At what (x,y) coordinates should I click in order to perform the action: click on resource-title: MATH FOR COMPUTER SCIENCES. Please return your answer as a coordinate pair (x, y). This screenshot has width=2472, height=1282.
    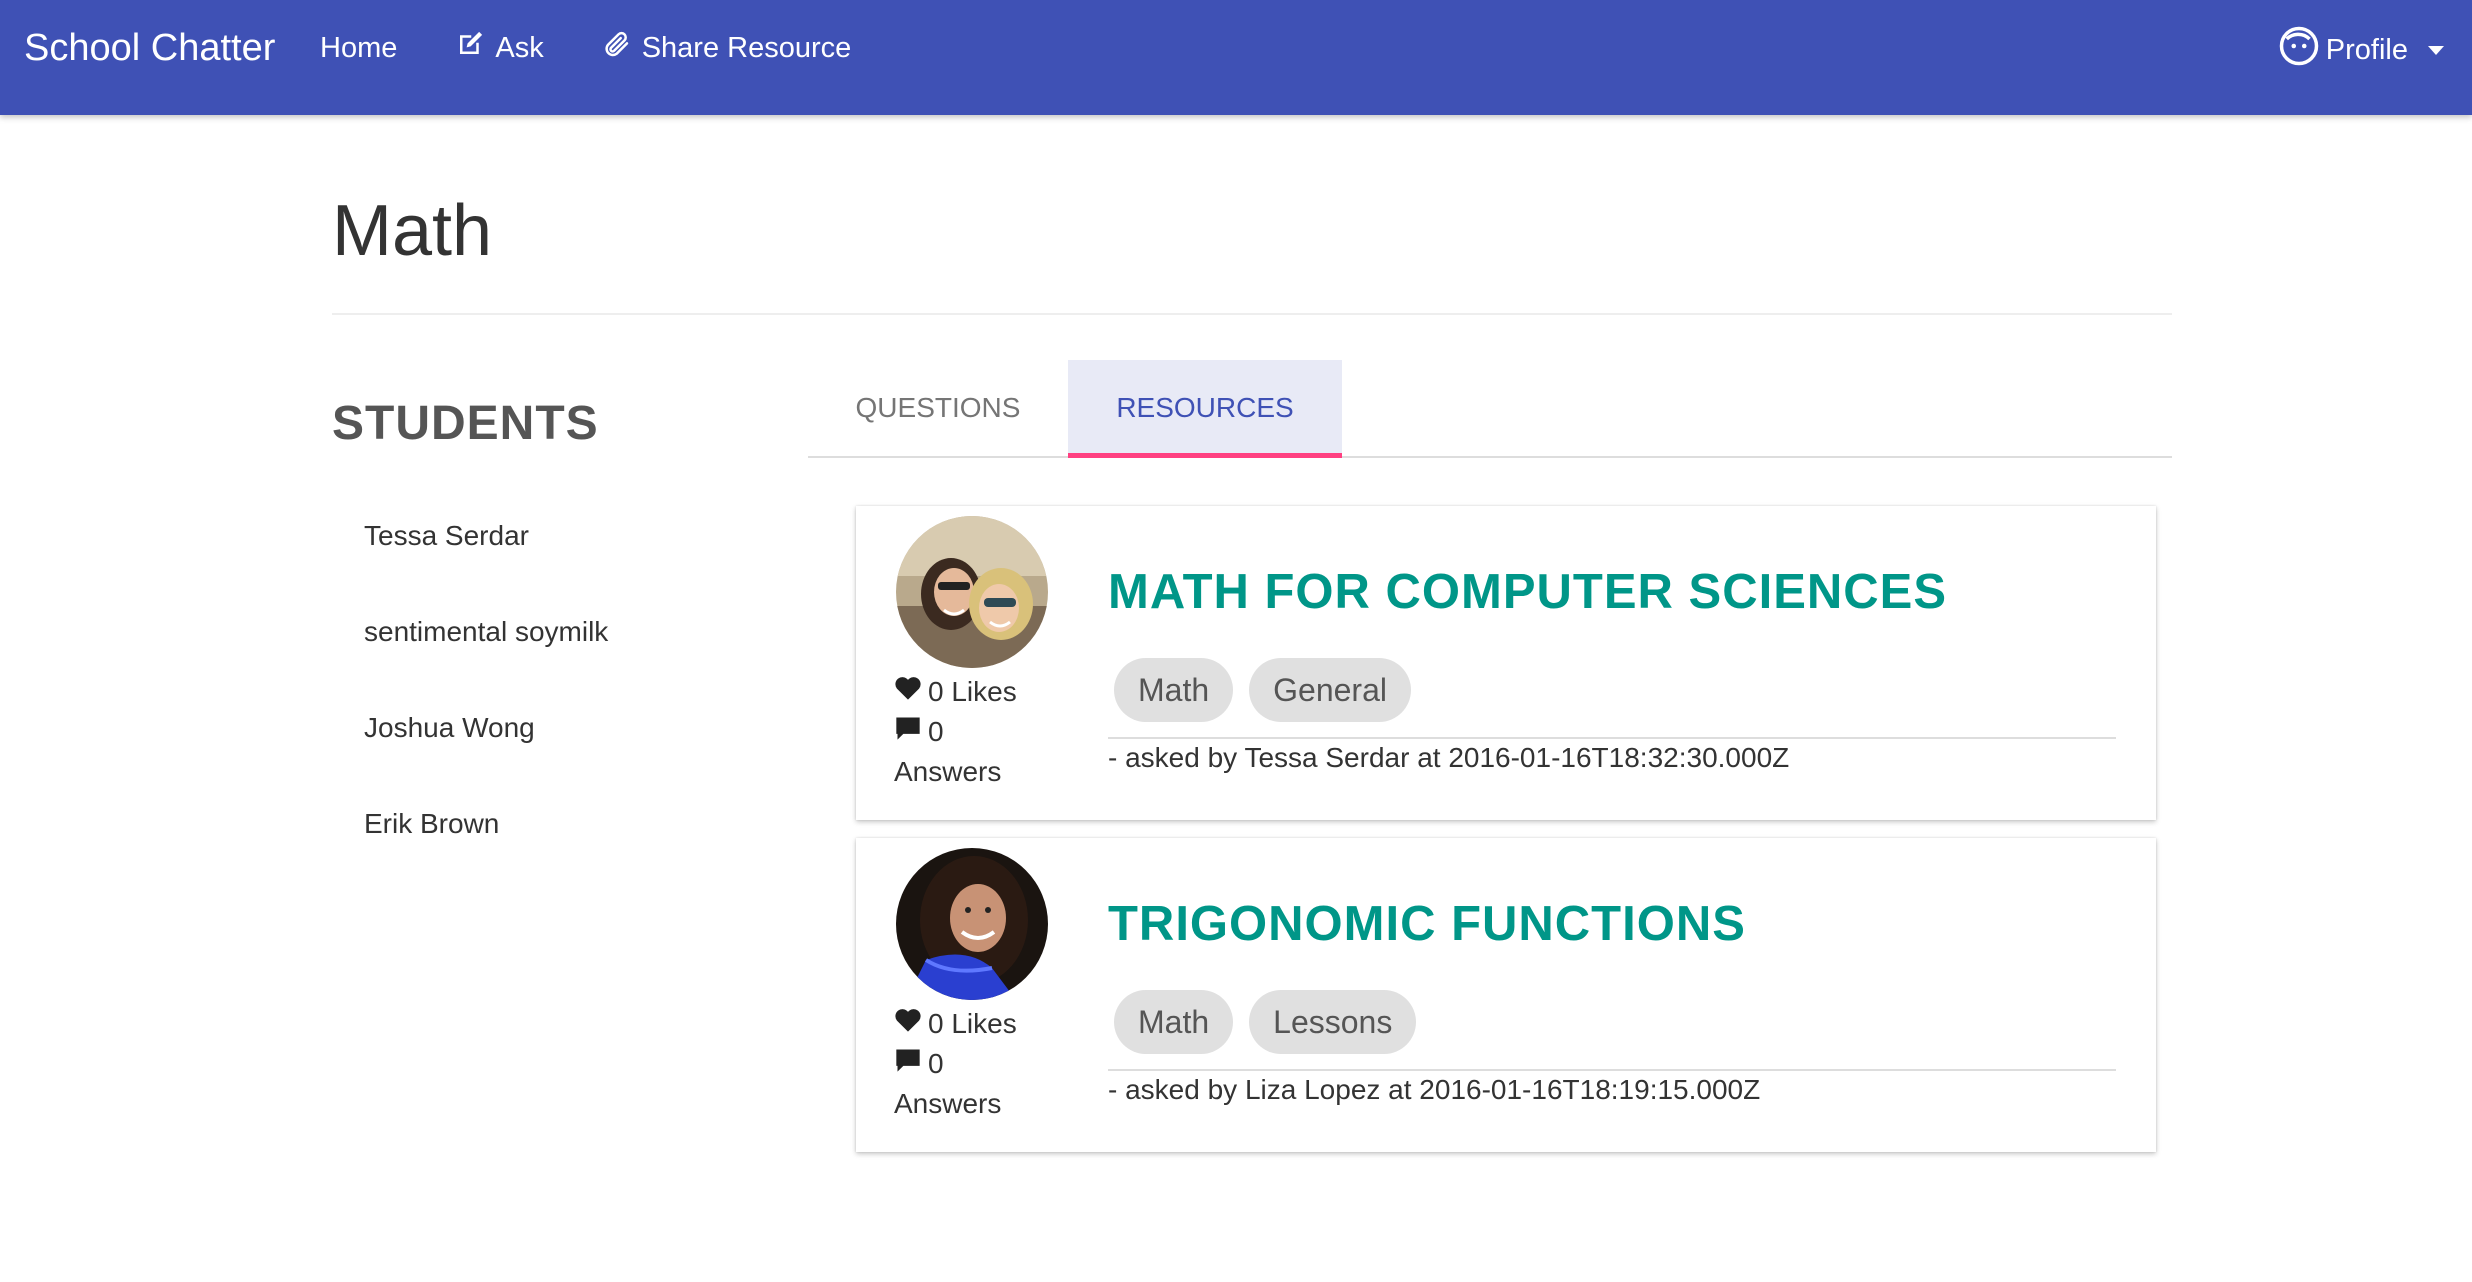
    Looking at the image, I should click on (1527, 592).